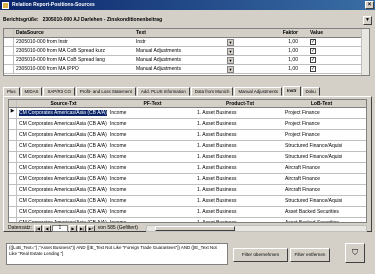 The width and height of the screenshot is (375, 274). What do you see at coordinates (369, 5) in the screenshot?
I see `close-icon: ×` at bounding box center [369, 5].